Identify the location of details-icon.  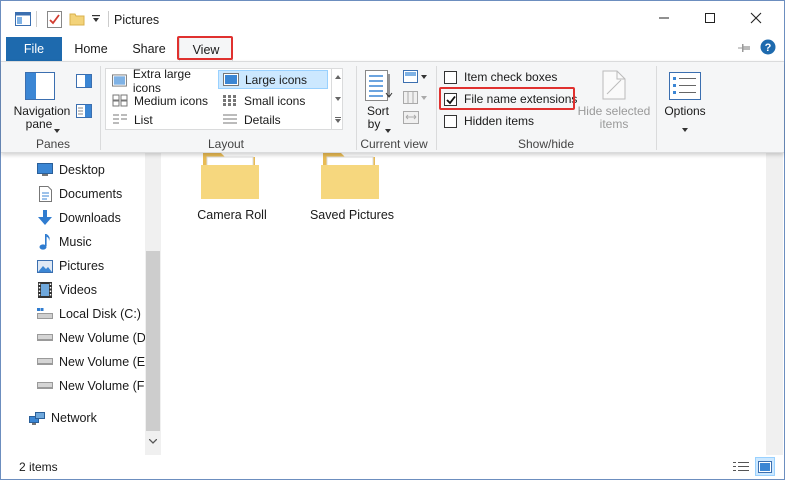
(230, 119).